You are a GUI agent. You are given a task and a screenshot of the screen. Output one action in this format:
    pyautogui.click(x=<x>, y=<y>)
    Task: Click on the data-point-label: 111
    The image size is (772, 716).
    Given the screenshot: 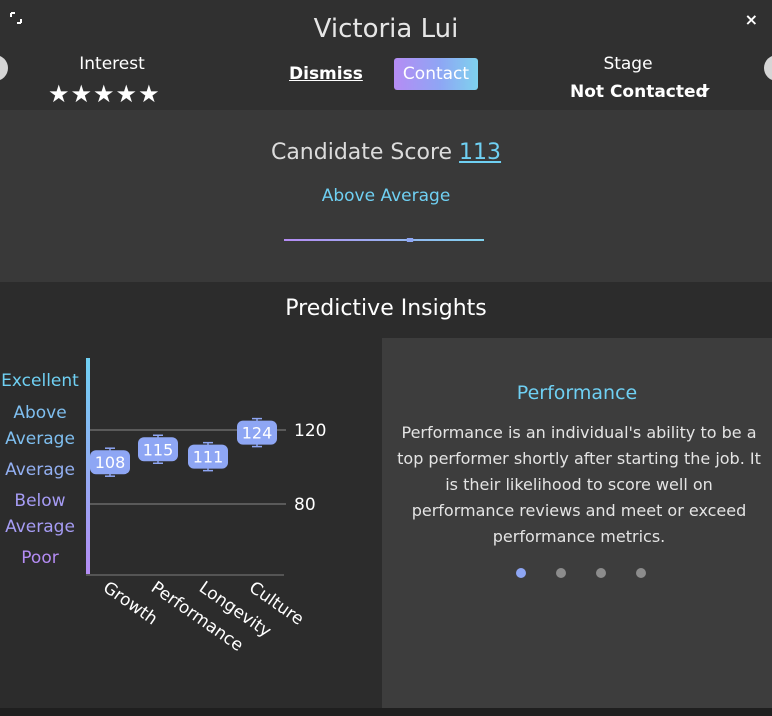 What is the action you would take?
    pyautogui.click(x=208, y=457)
    